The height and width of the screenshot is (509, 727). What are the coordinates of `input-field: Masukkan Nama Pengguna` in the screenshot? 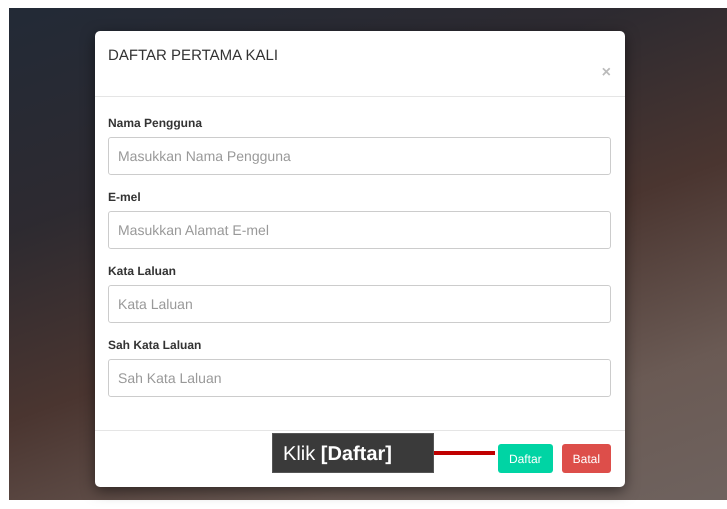 It's located at (359, 156).